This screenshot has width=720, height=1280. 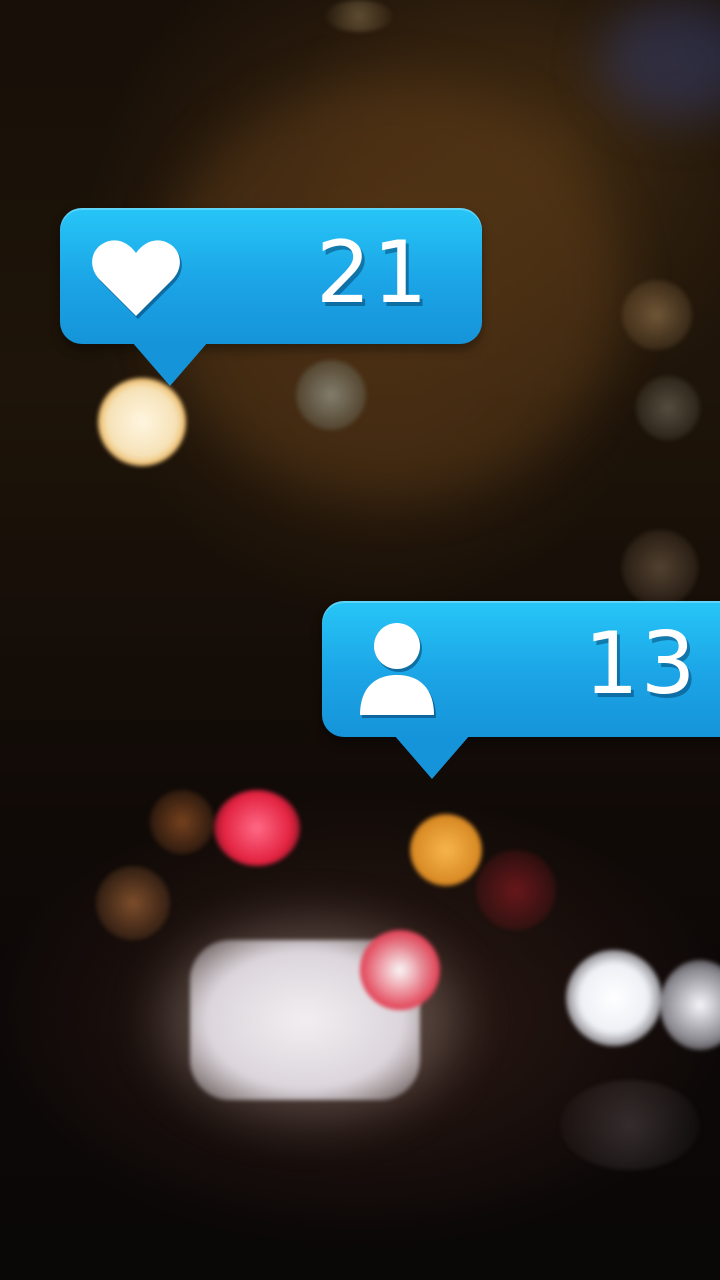 What do you see at coordinates (373, 273) in the screenshot?
I see `likes-count: 21` at bounding box center [373, 273].